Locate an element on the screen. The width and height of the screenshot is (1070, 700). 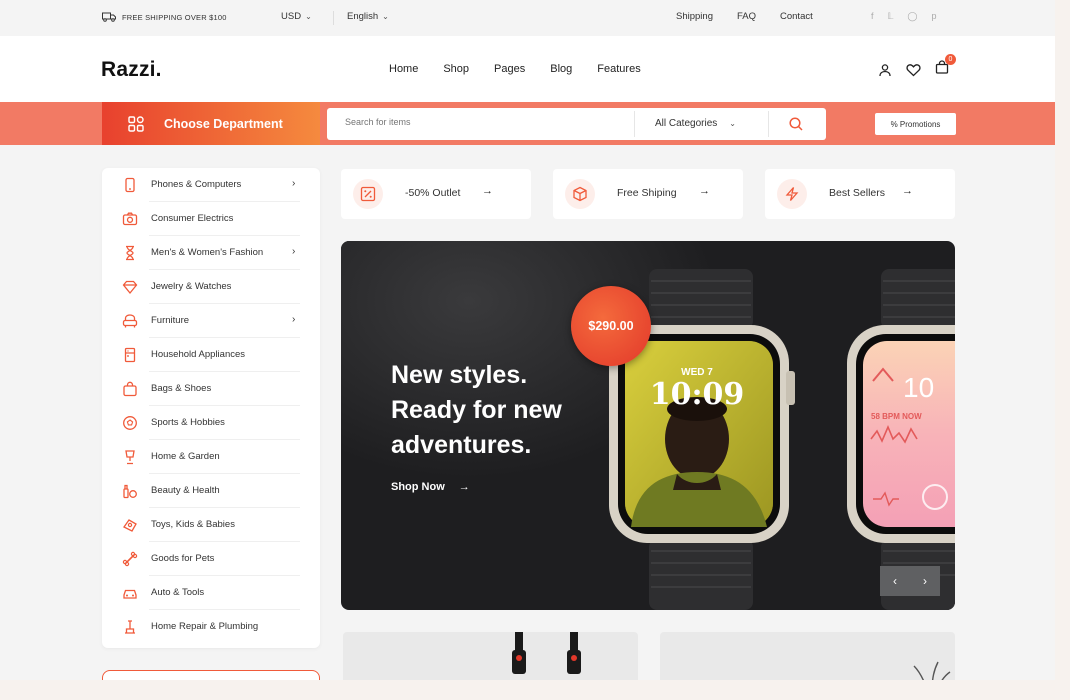
category-item: Household Appliances is located at coordinates (211, 355).